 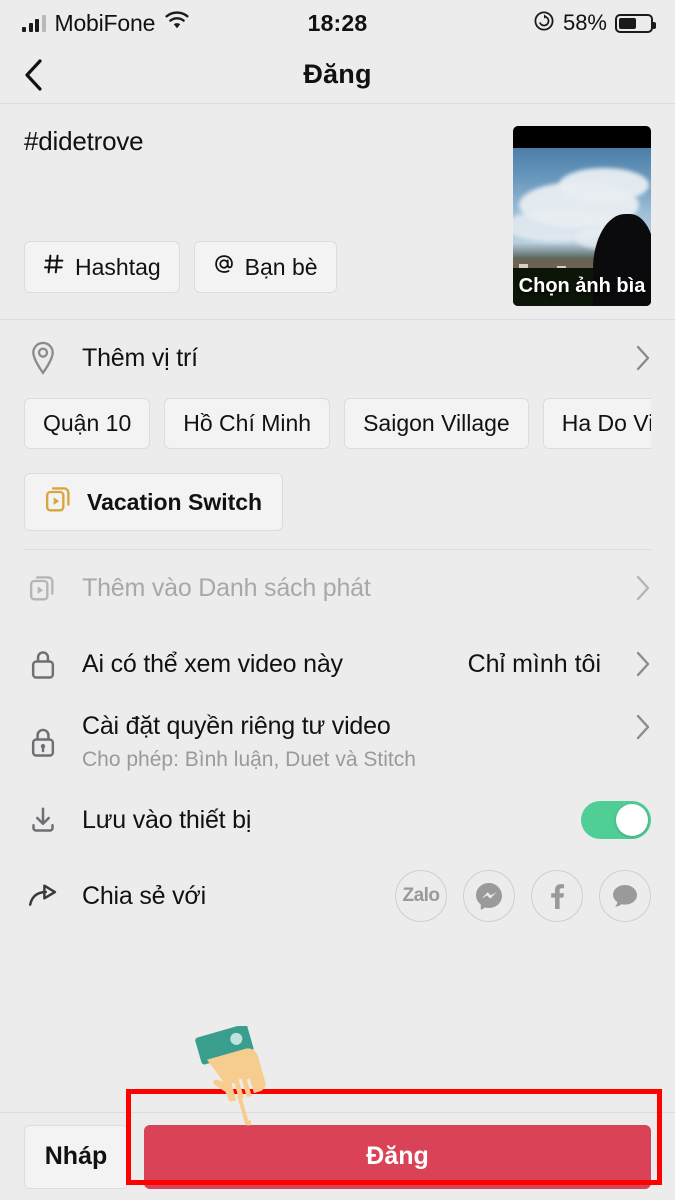 What do you see at coordinates (582, 286) in the screenshot?
I see `cover-label: Chọn ảnh bìa` at bounding box center [582, 286].